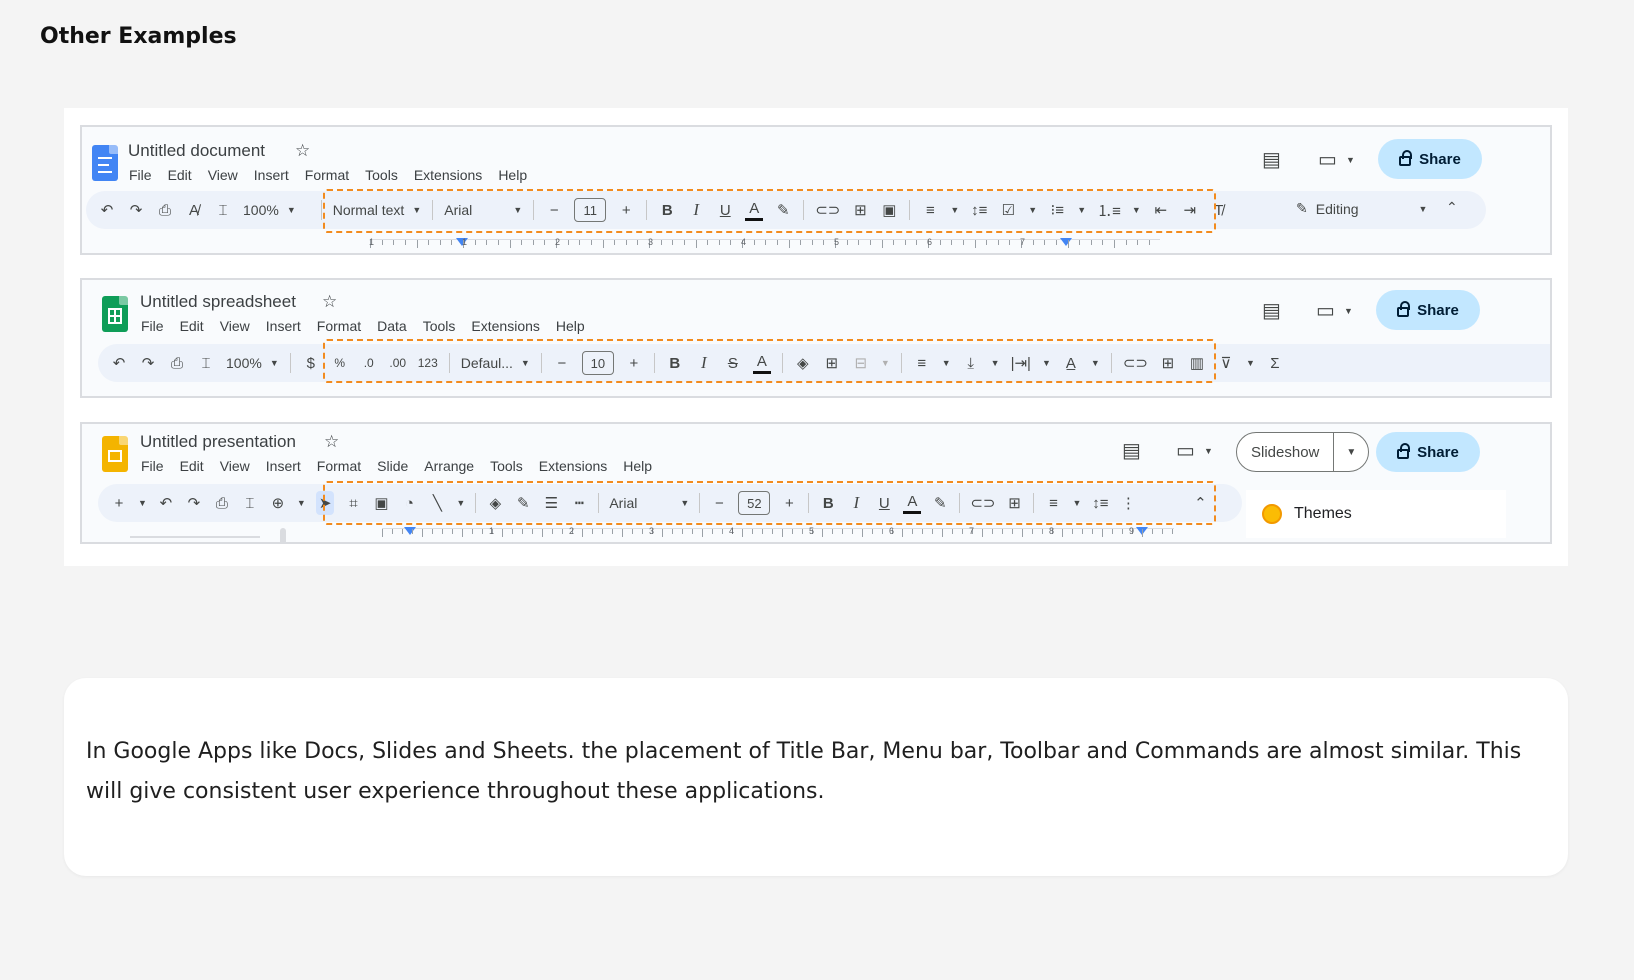 The height and width of the screenshot is (980, 1634). I want to click on merge-cells-icon: ⊟, so click(861, 363).